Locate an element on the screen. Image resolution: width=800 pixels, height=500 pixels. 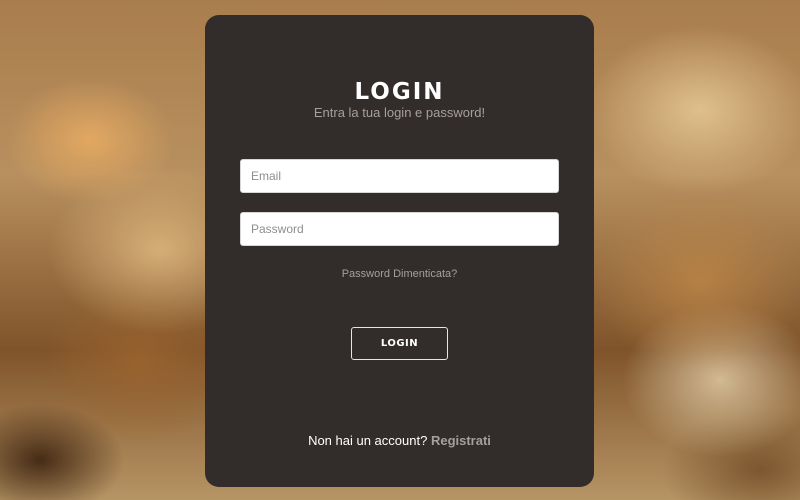
email-field is located at coordinates (399, 176).